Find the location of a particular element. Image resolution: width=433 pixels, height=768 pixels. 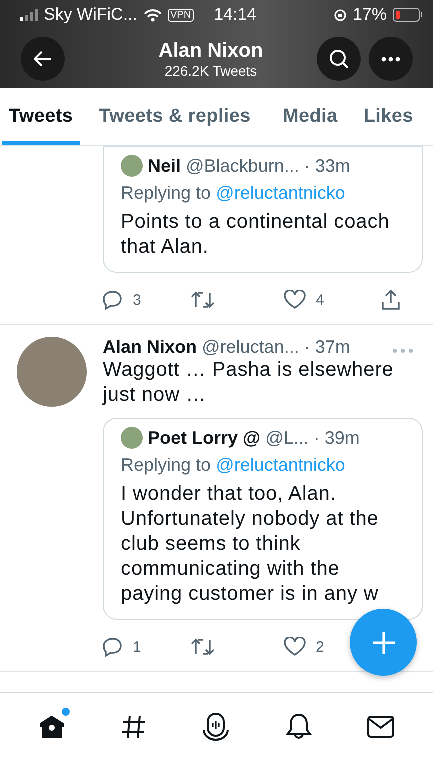

author-name: Alan Nixon is located at coordinates (150, 347).